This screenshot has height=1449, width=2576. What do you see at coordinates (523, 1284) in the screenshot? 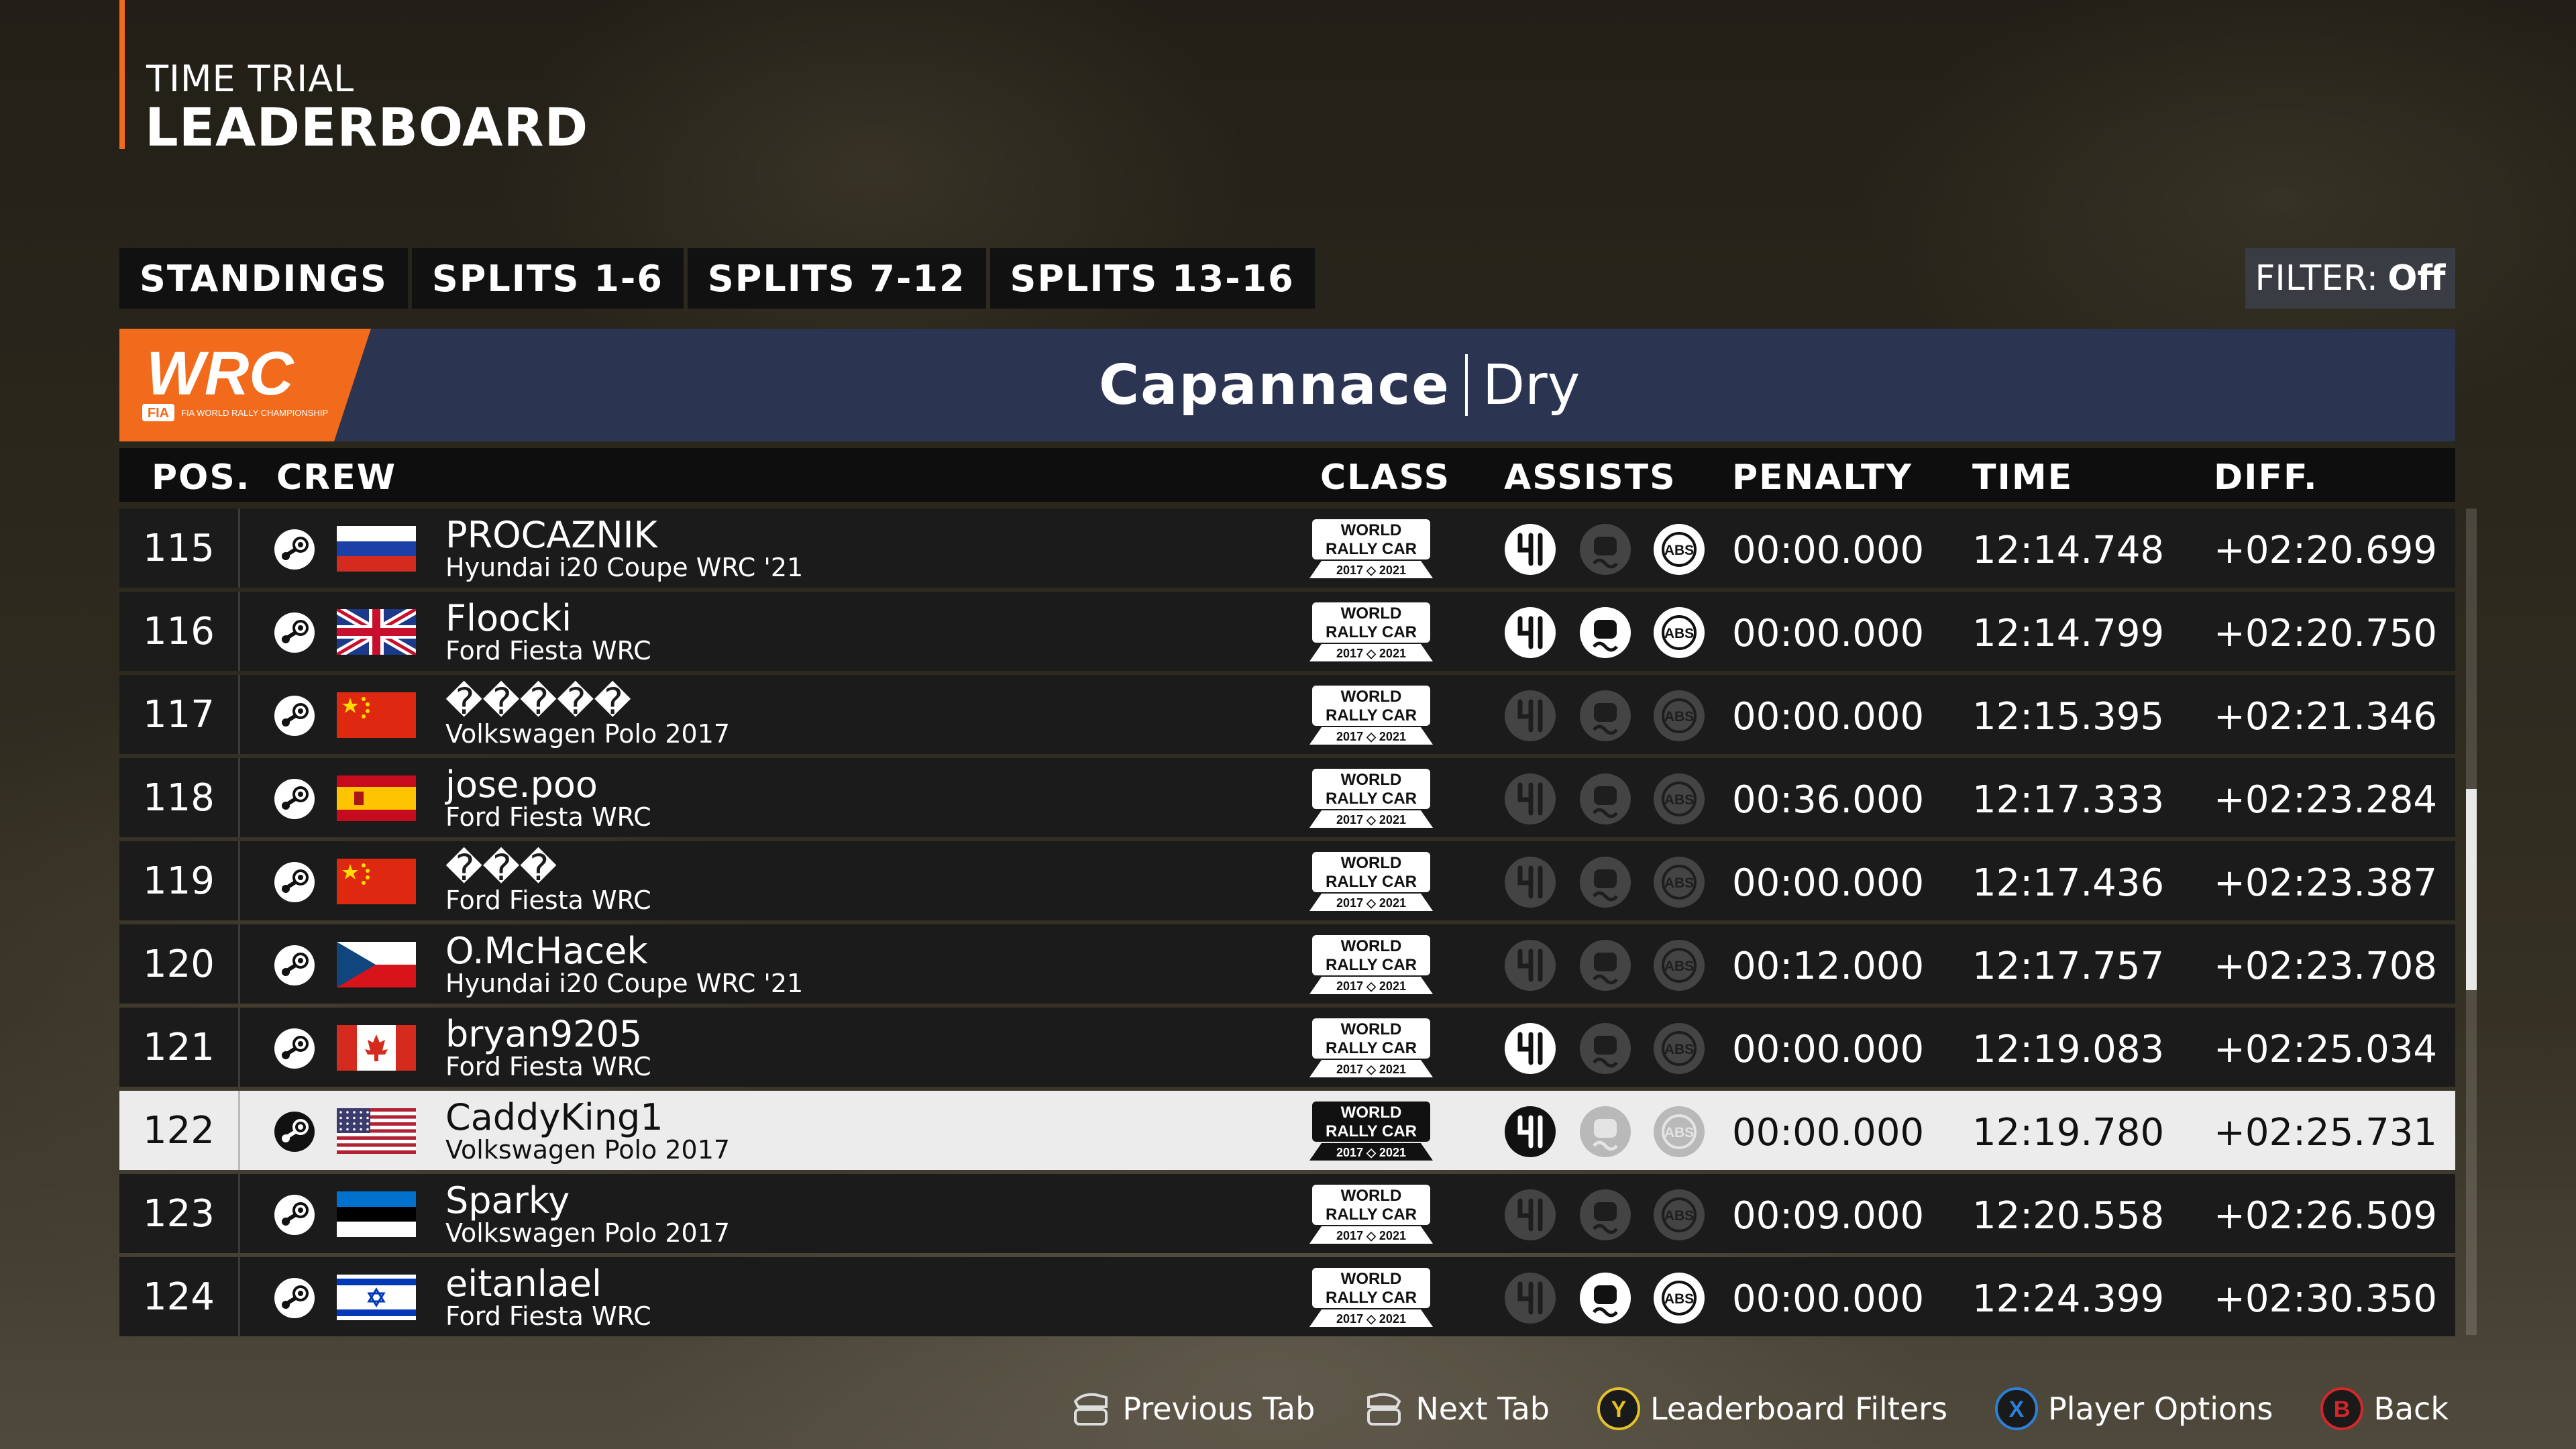
I see `driver-name: eitanlael` at bounding box center [523, 1284].